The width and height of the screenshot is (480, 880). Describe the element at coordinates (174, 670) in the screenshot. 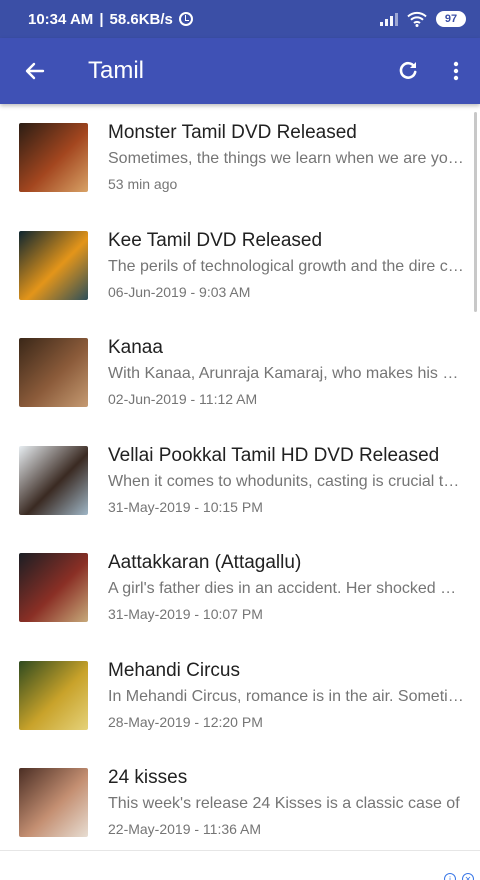

I see `item-title: Mehandi Circus` at that location.